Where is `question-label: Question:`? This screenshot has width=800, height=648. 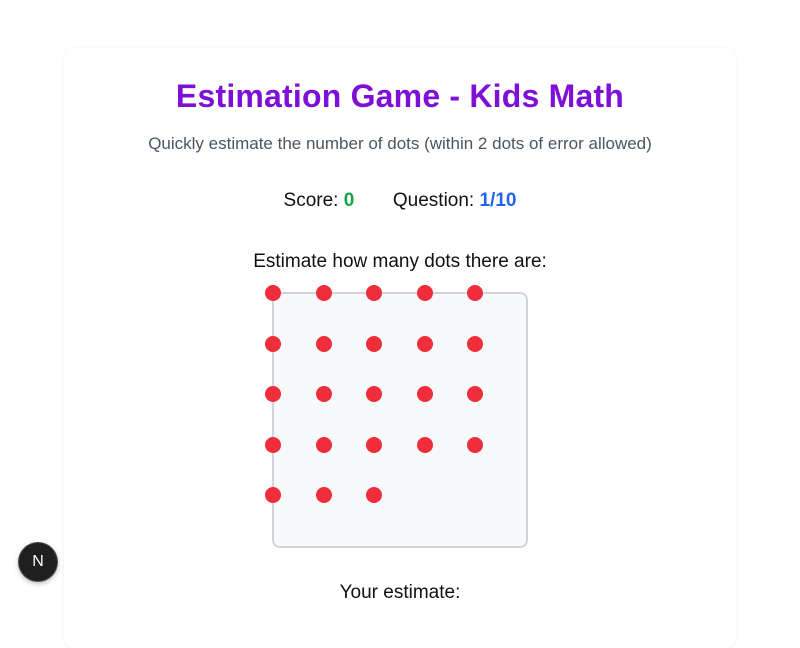
question-label: Question: is located at coordinates (433, 200).